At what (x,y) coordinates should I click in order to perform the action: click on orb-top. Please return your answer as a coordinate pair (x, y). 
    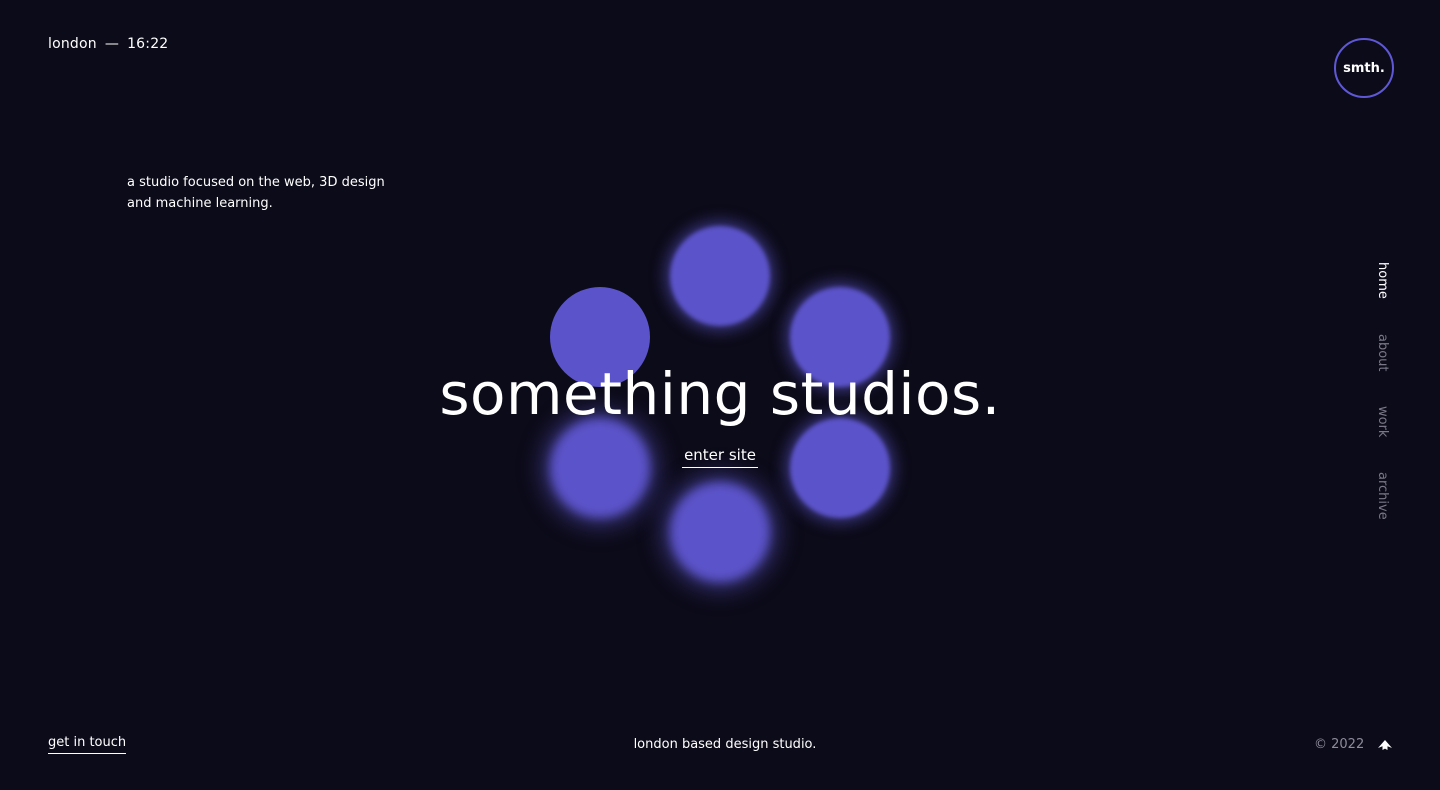
    Looking at the image, I should click on (720, 276).